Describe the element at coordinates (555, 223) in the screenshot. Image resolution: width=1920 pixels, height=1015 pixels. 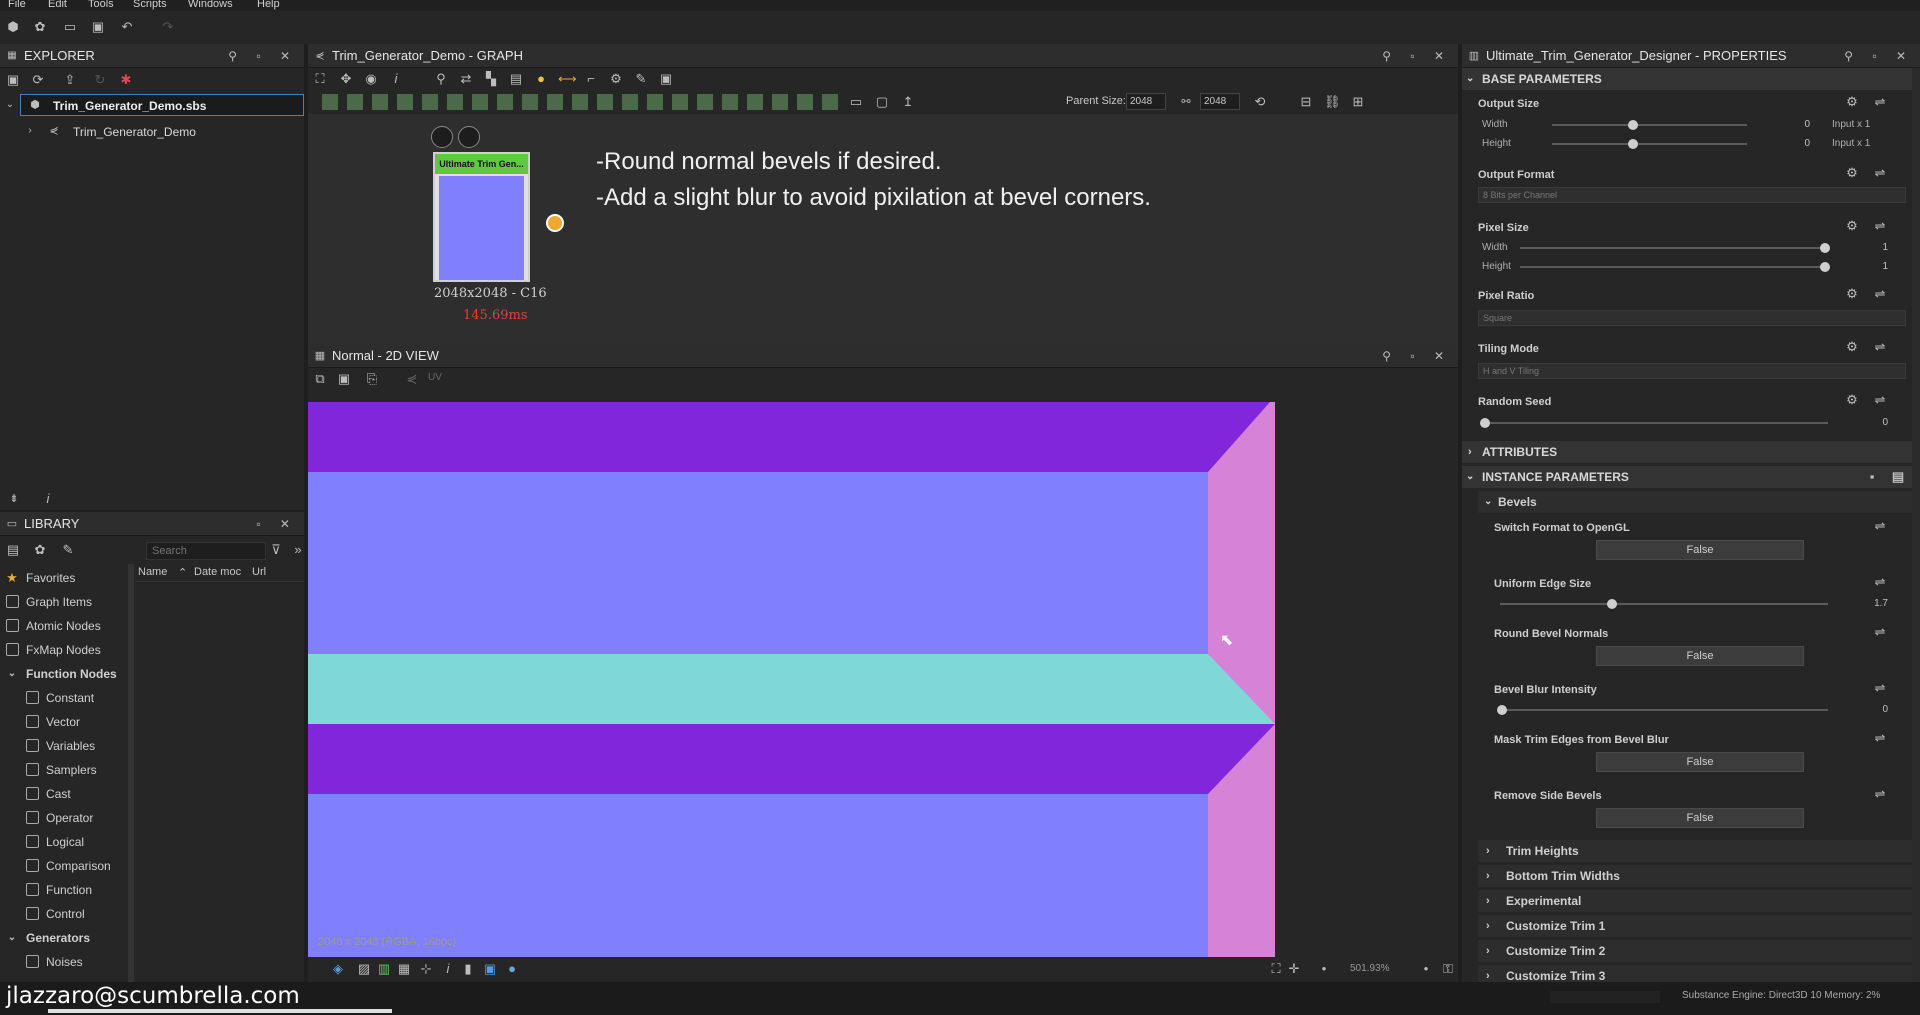
I see `node-output-port` at that location.